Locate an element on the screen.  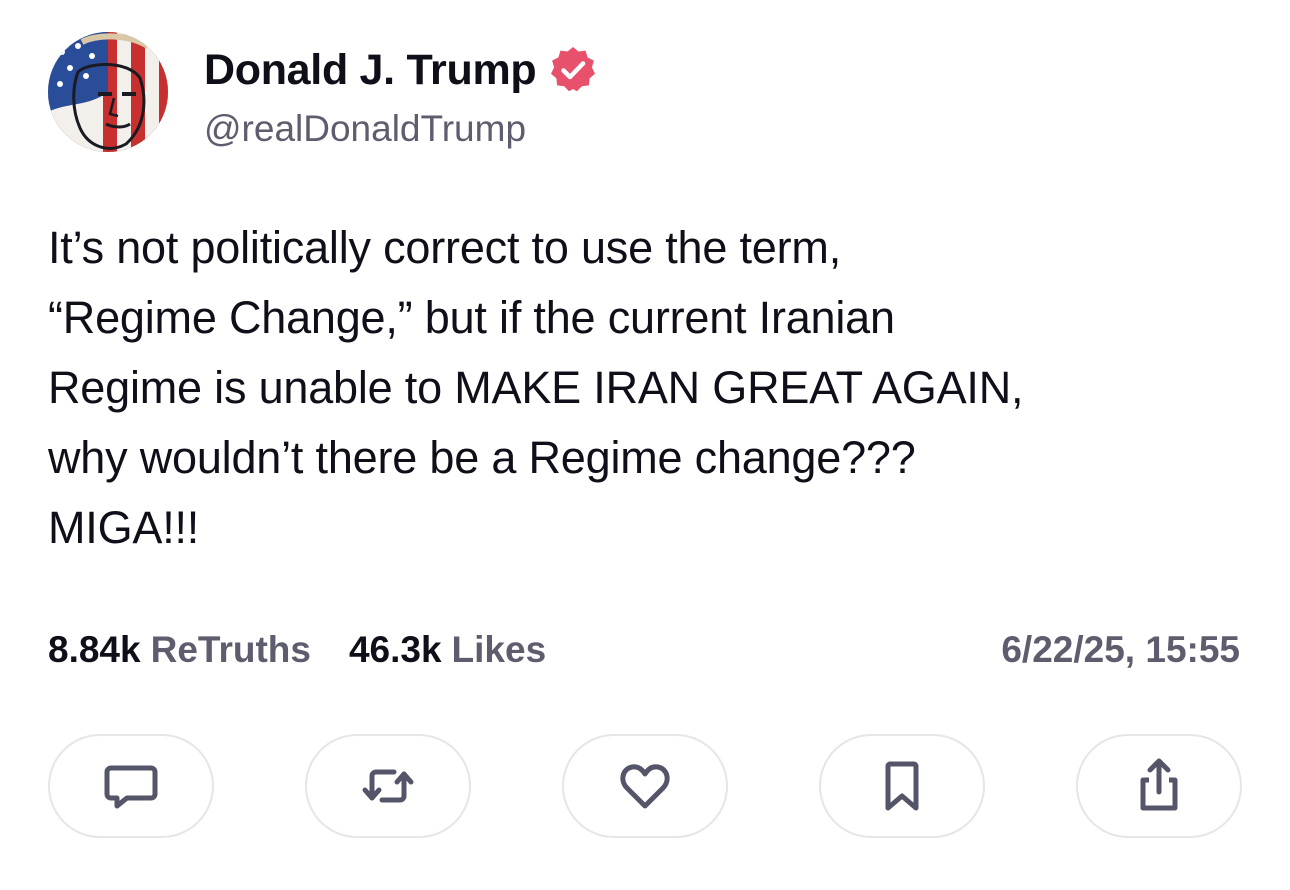
action-bar is located at coordinates (645, 788).